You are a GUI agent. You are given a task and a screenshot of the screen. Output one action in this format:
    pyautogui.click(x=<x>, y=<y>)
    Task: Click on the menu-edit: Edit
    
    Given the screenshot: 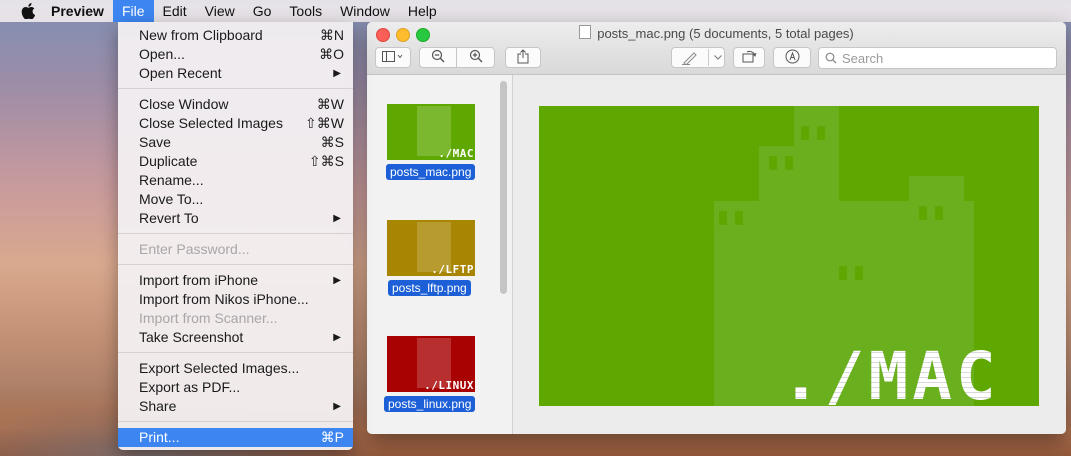 What is the action you would take?
    pyautogui.click(x=175, y=11)
    